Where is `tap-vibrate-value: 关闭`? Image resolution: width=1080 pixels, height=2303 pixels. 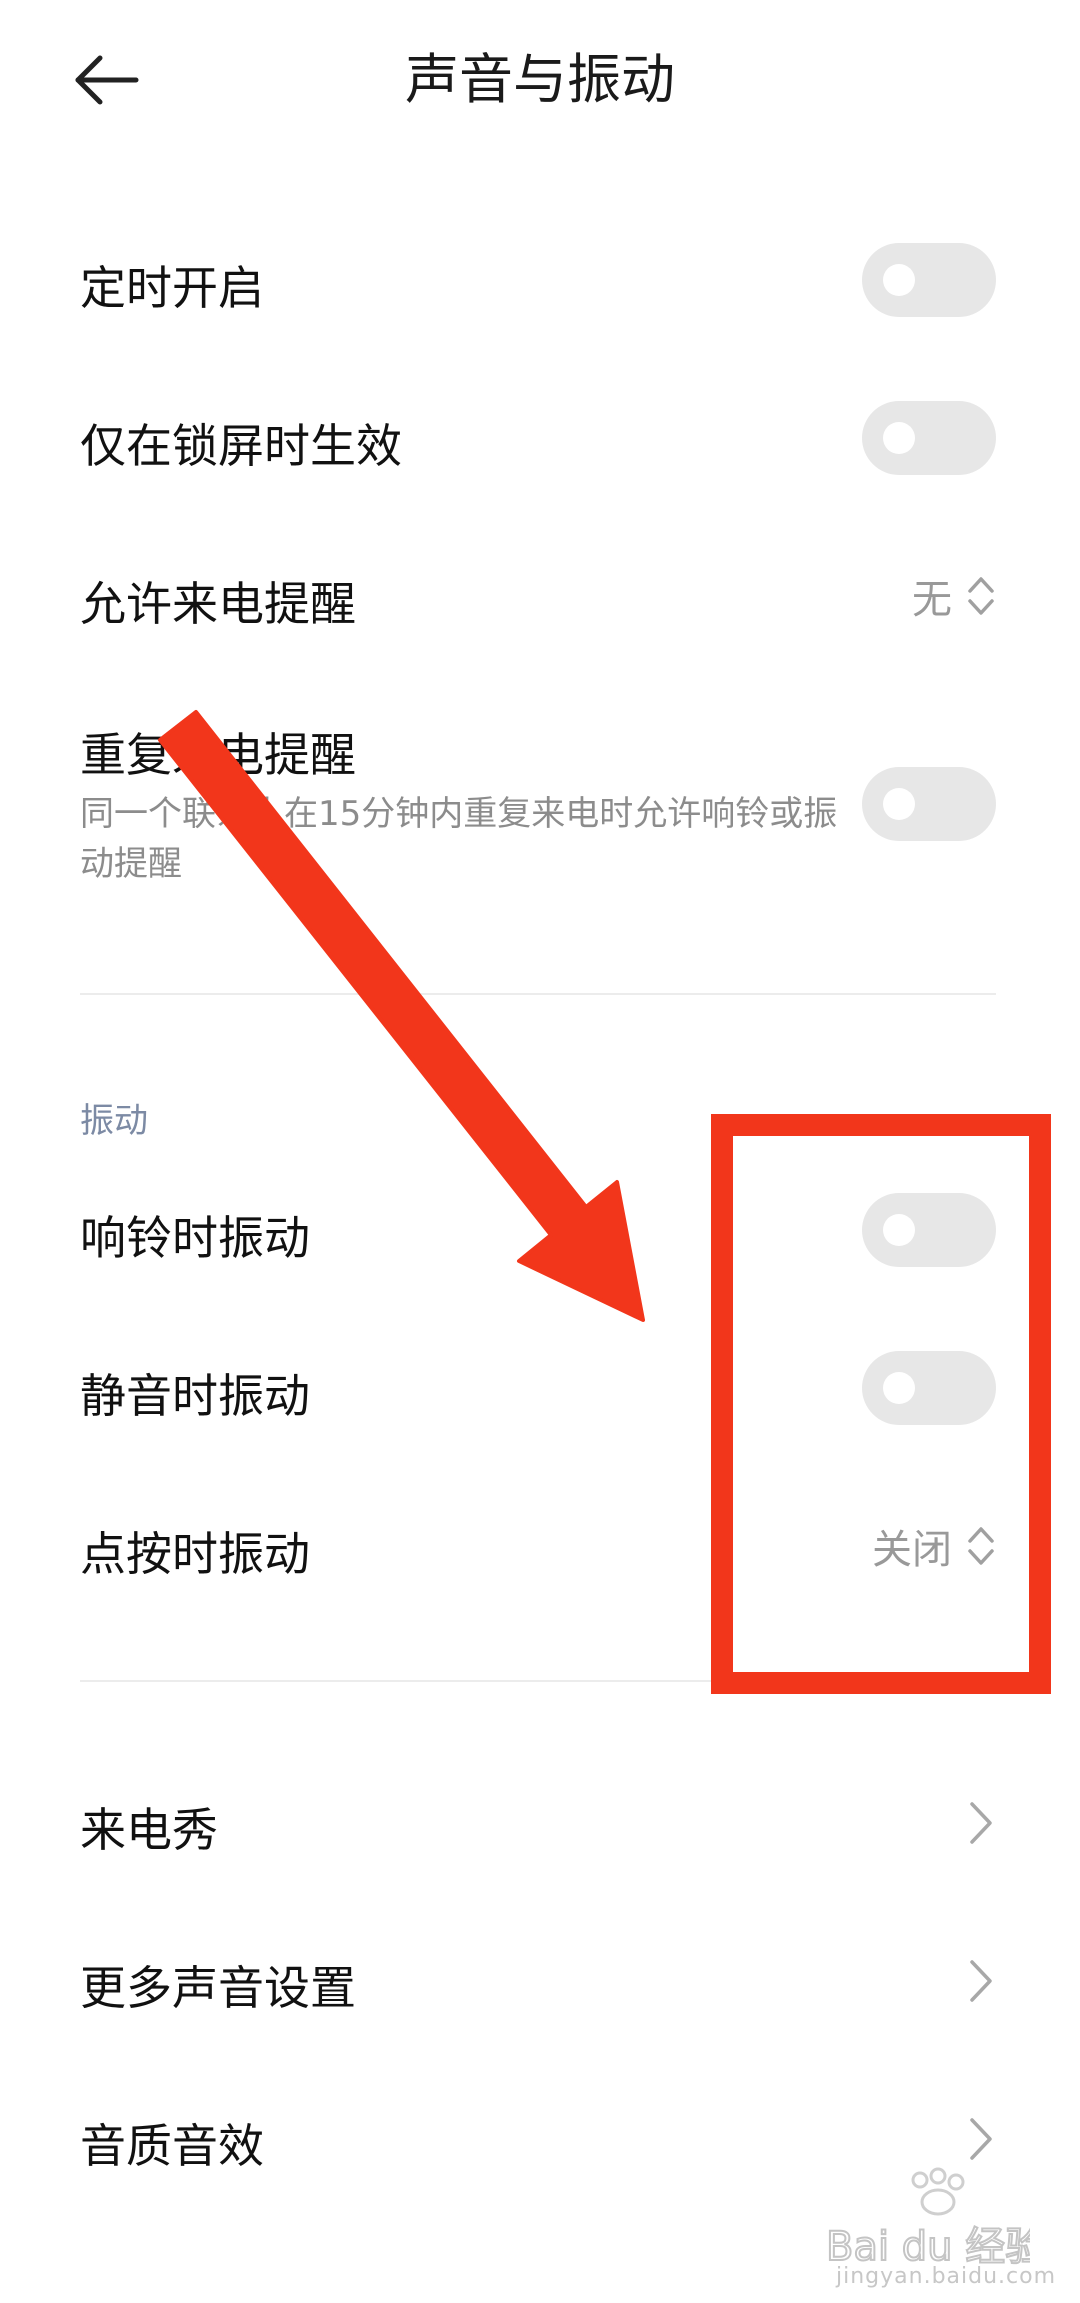 tap-vibrate-value: 关闭 is located at coordinates (912, 1550).